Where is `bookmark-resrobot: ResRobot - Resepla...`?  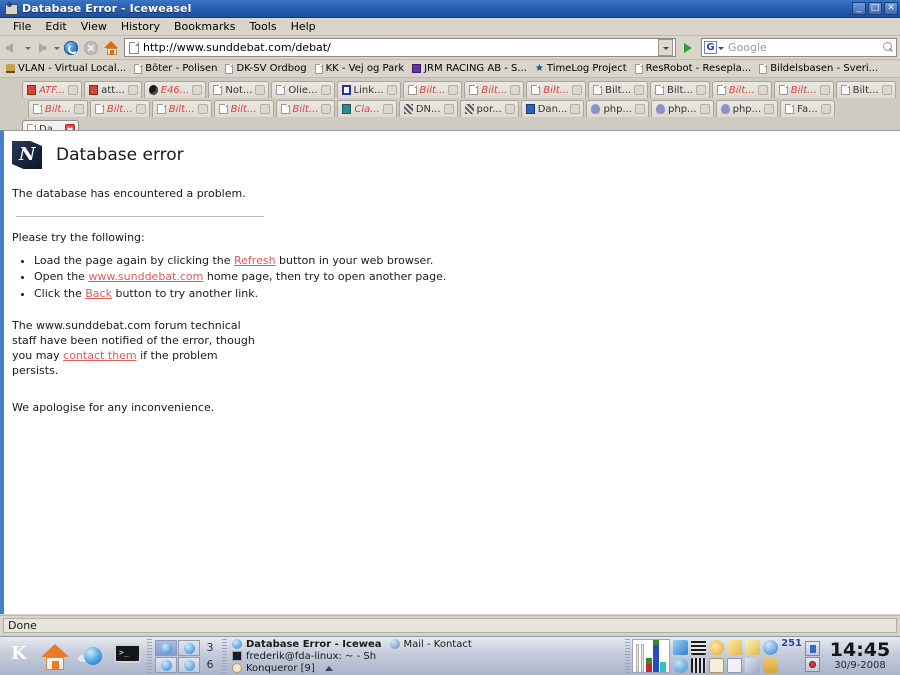 bookmark-resrobot: ResRobot - Resepla... is located at coordinates (695, 68).